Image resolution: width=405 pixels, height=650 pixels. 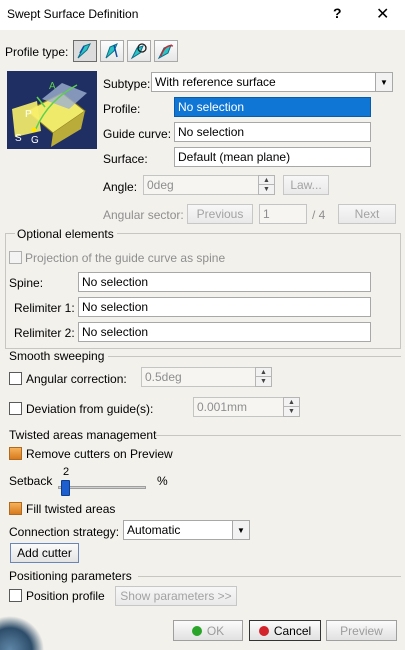 What do you see at coordinates (76, 379) in the screenshot?
I see `angular-correction-label: Angular correction:` at bounding box center [76, 379].